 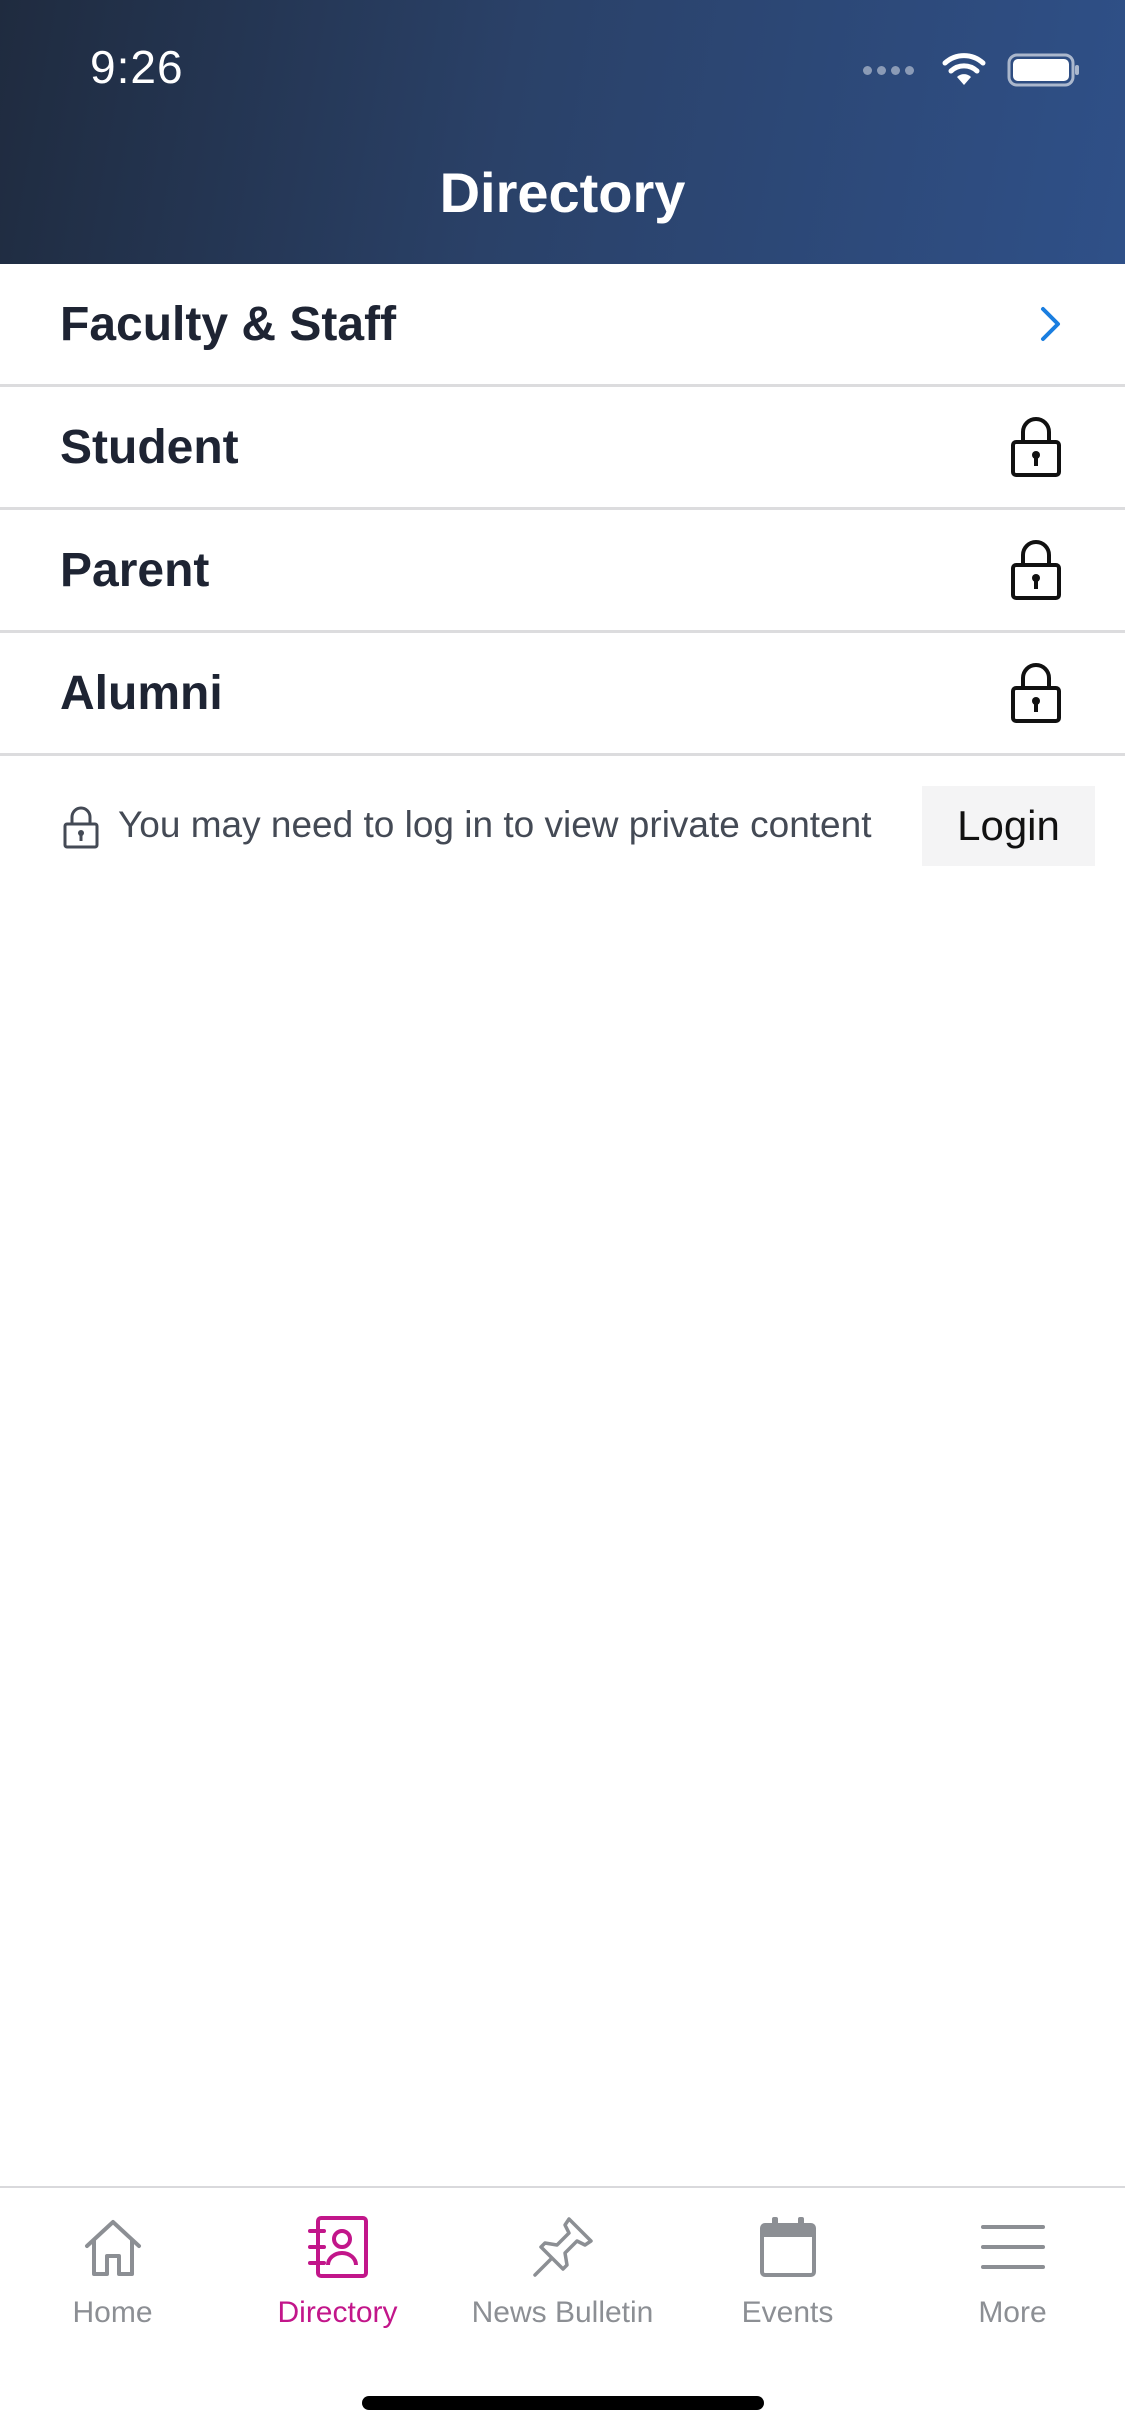 What do you see at coordinates (562, 132) in the screenshot?
I see `header: 9:26 Directory` at bounding box center [562, 132].